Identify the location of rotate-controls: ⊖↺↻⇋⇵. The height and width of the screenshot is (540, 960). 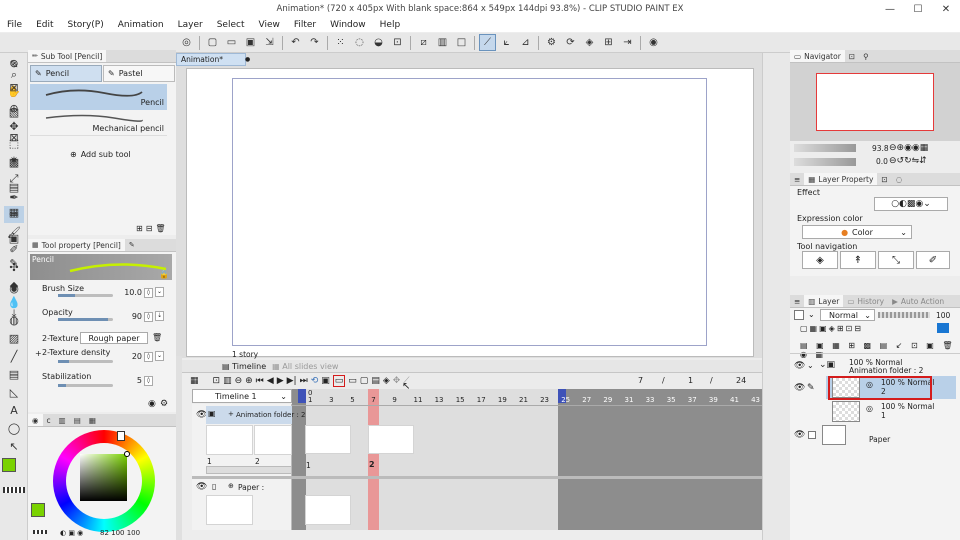
(908, 161).